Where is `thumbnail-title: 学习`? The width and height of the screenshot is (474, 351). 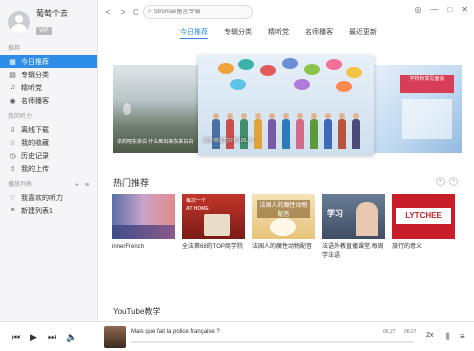 thumbnail-title: 学习 is located at coordinates (335, 213).